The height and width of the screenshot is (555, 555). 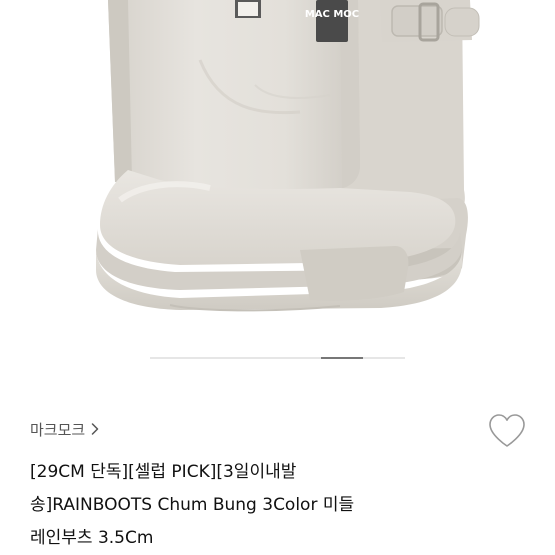 I want to click on wishlist-button, so click(x=507, y=431).